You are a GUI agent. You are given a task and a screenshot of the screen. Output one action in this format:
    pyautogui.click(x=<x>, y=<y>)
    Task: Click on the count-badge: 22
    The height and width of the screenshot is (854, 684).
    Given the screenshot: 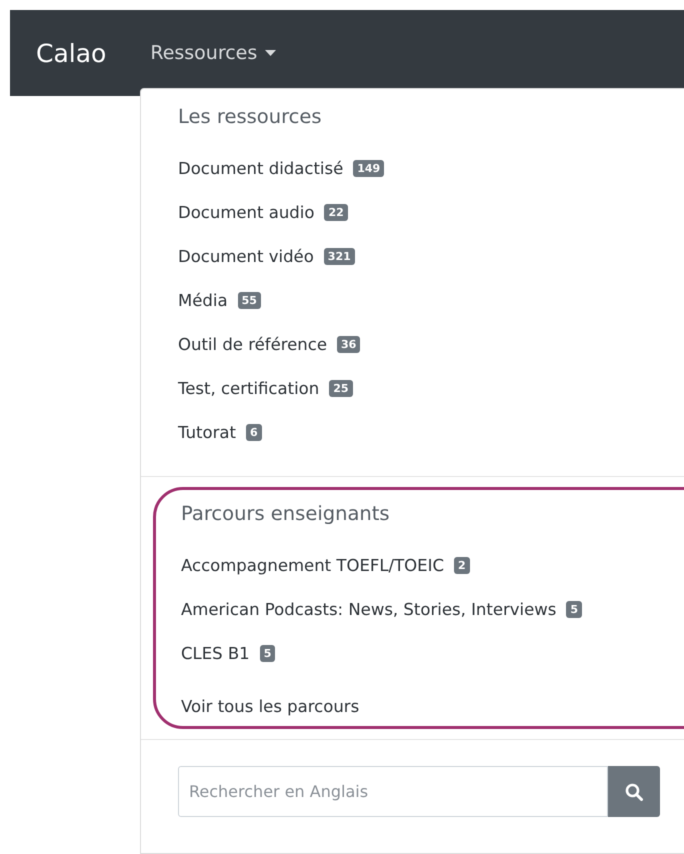 What is the action you would take?
    pyautogui.click(x=336, y=212)
    